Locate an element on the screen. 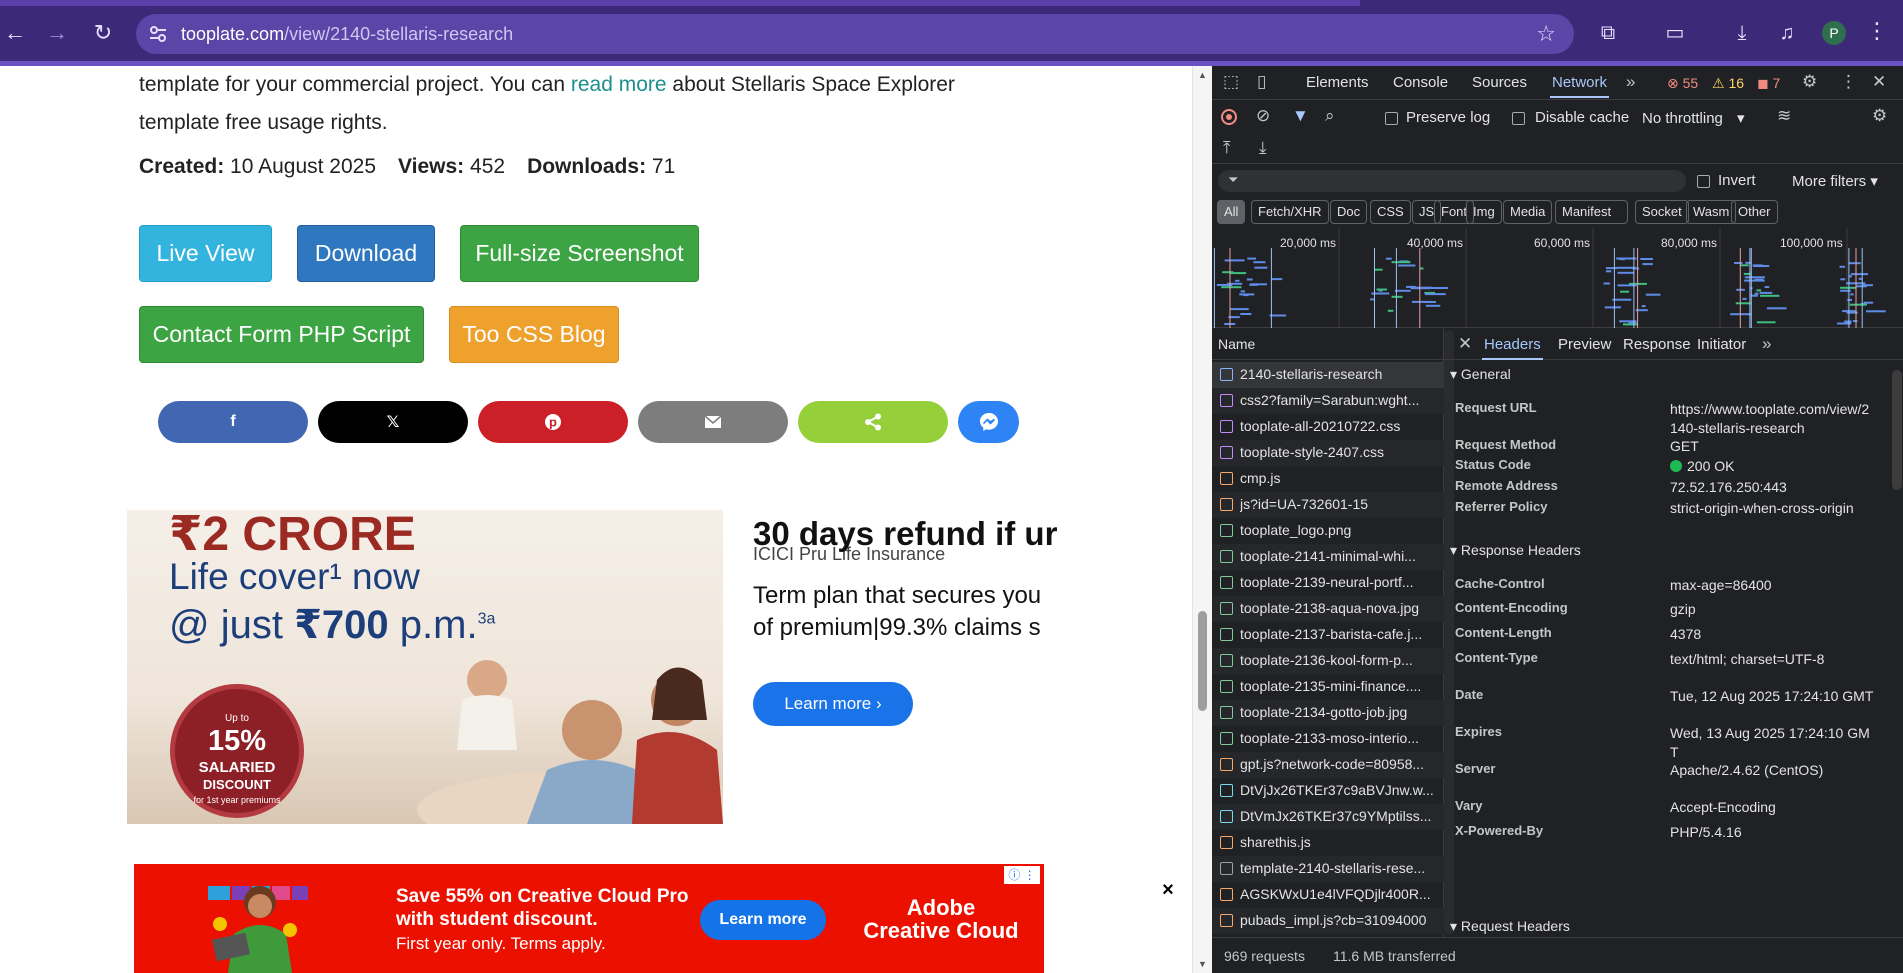 The height and width of the screenshot is (973, 1903). request-row: sharethis.js is located at coordinates (1328, 843).